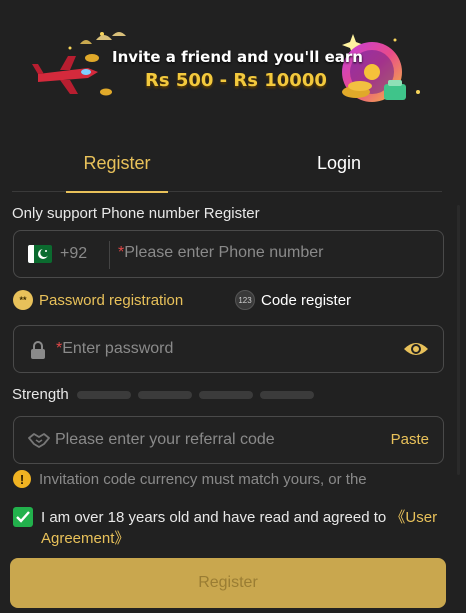  Describe the element at coordinates (228, 583) in the screenshot. I see `register-submit-button: Register` at that location.